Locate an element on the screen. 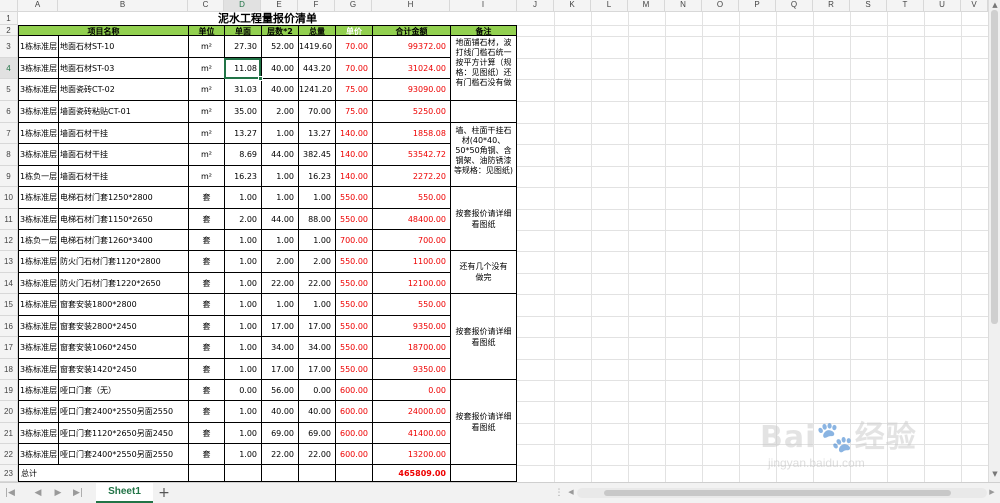 The width and height of the screenshot is (1000, 503). row-header: 10 is located at coordinates (9, 198).